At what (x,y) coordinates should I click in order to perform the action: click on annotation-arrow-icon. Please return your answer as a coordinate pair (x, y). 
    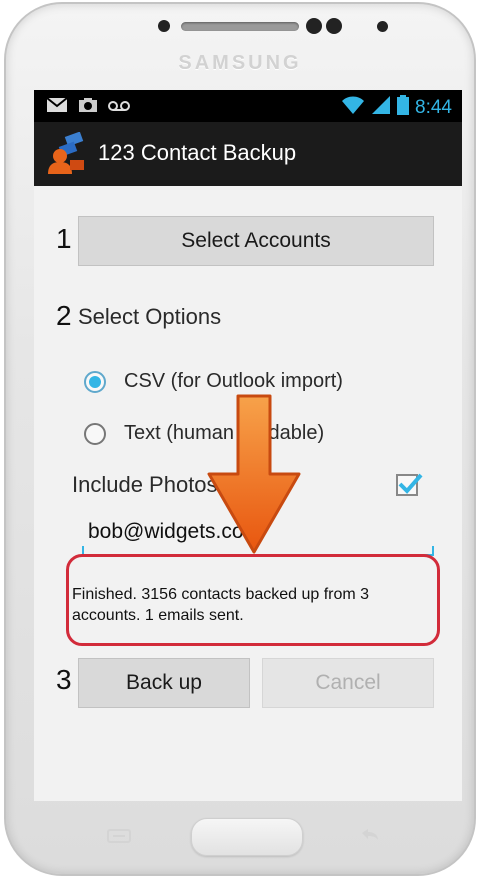
    Looking at the image, I should click on (254, 474).